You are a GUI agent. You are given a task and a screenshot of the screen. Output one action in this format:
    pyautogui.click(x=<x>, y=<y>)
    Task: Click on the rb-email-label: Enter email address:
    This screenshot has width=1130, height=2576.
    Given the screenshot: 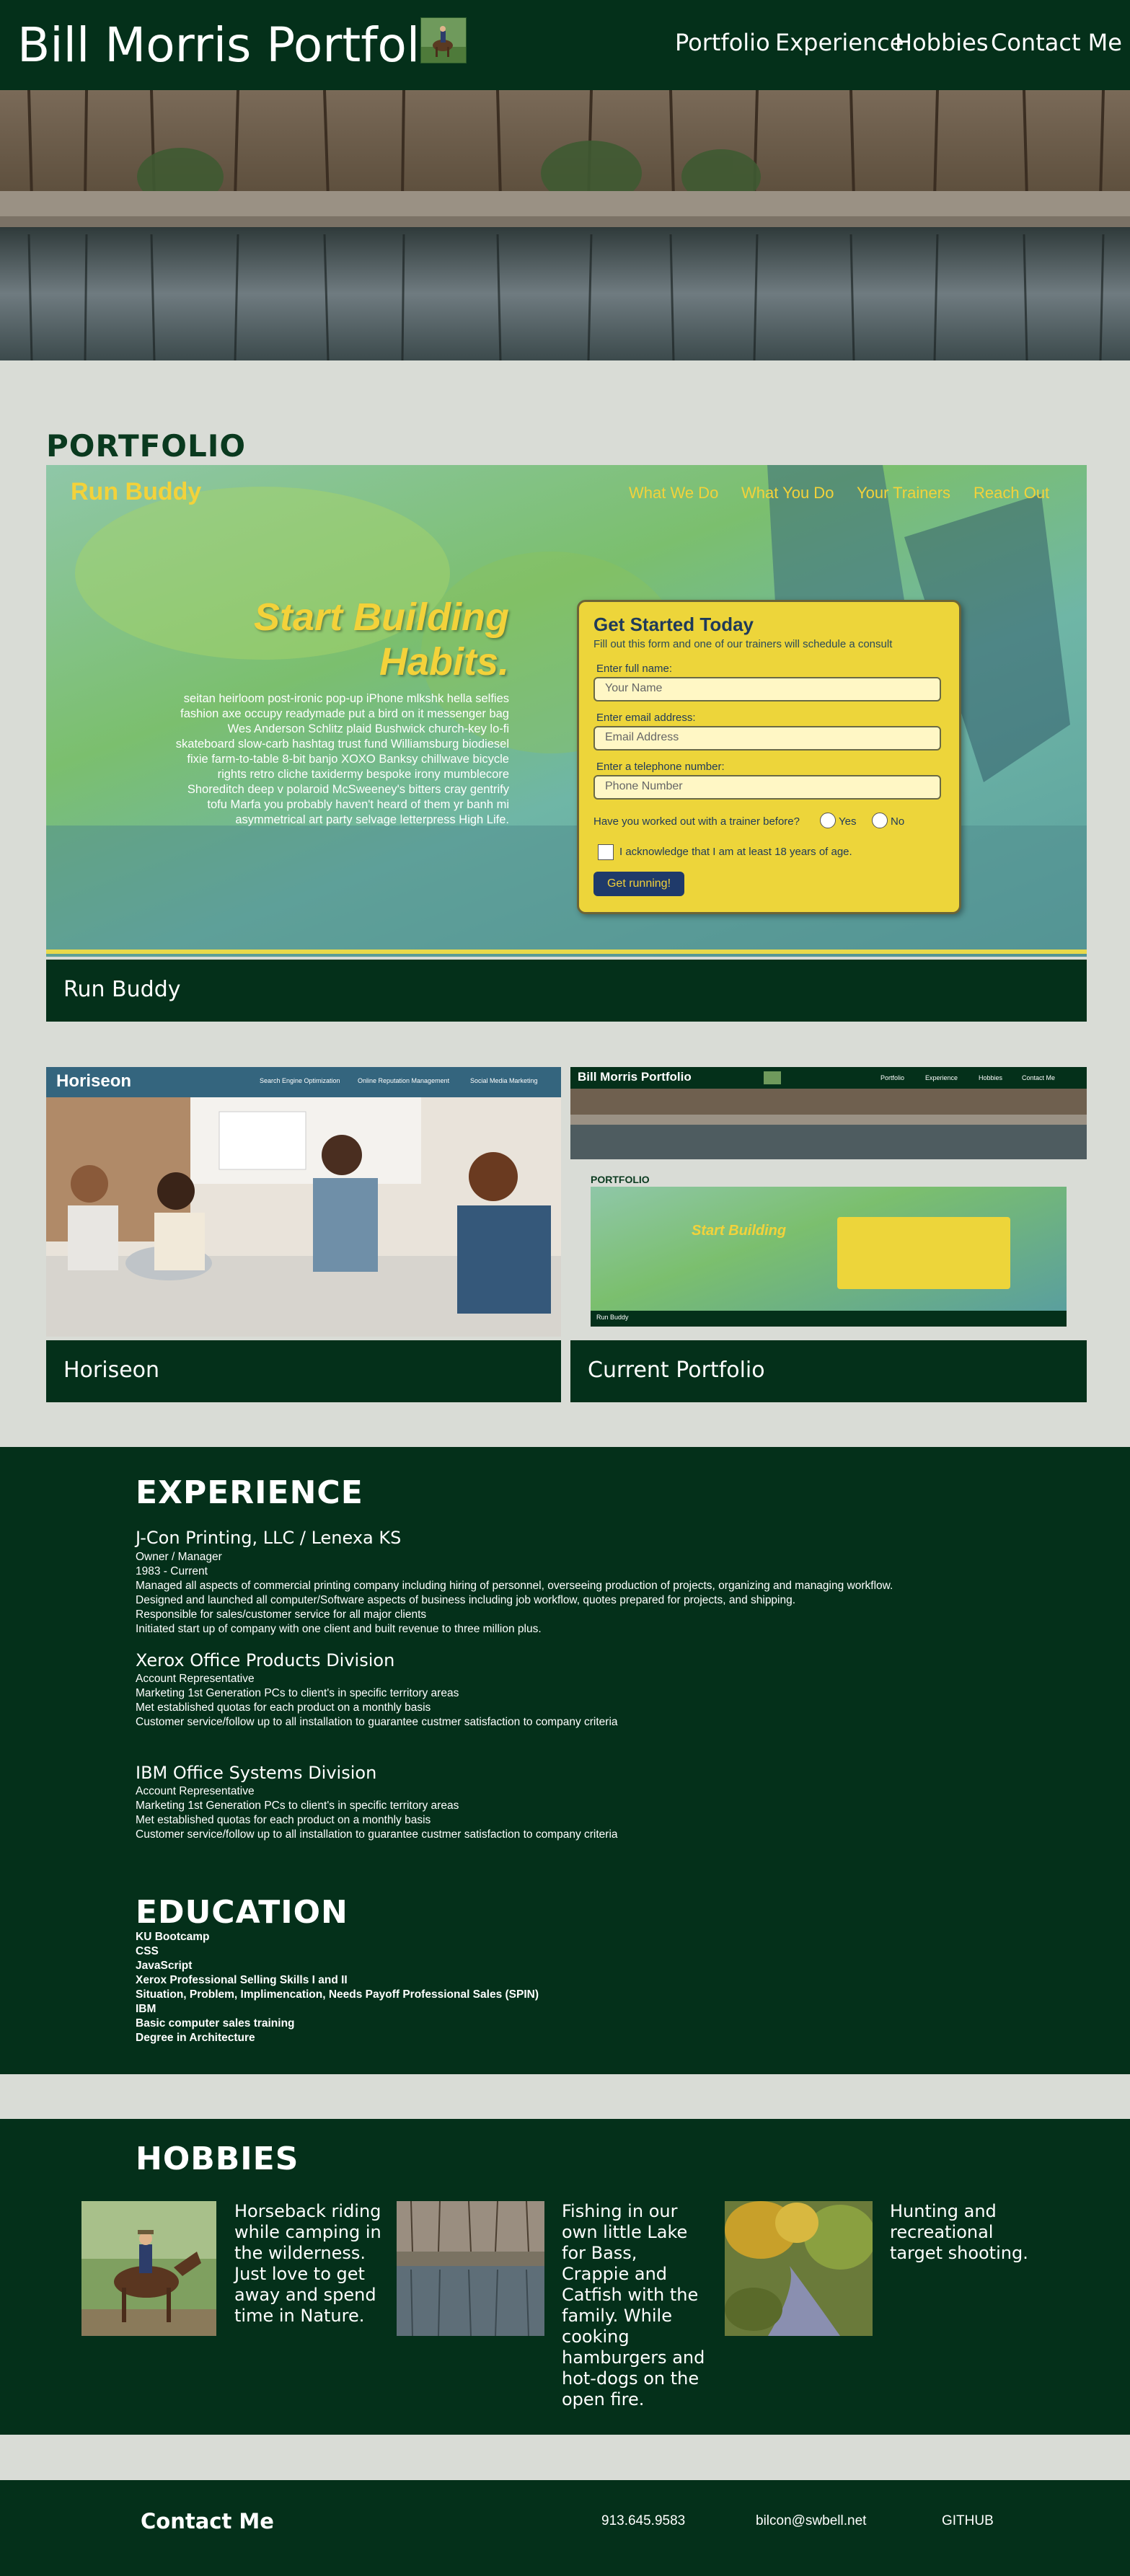 What is the action you would take?
    pyautogui.click(x=646, y=718)
    